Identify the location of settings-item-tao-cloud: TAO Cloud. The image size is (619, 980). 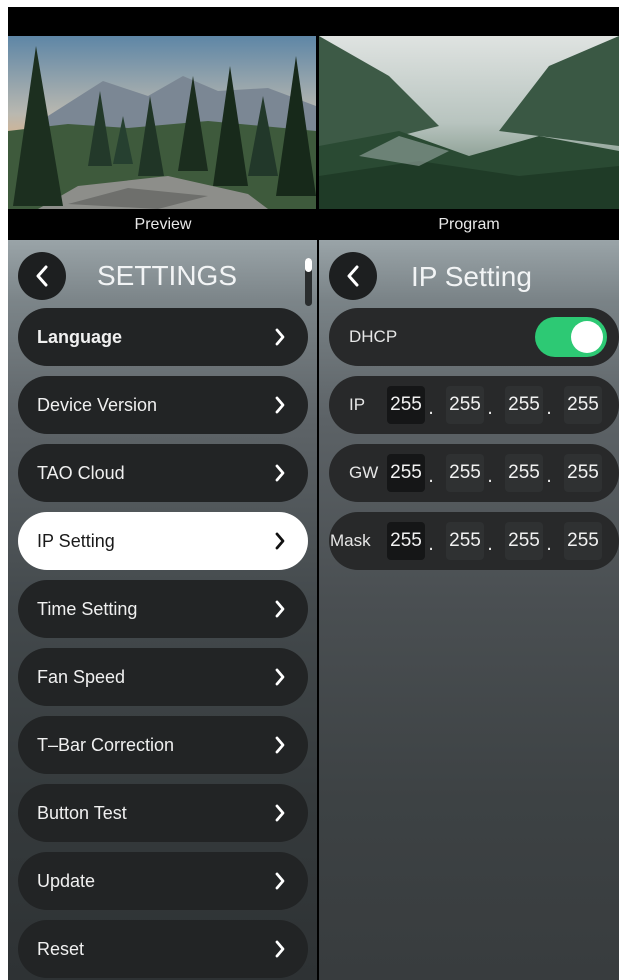
(163, 473).